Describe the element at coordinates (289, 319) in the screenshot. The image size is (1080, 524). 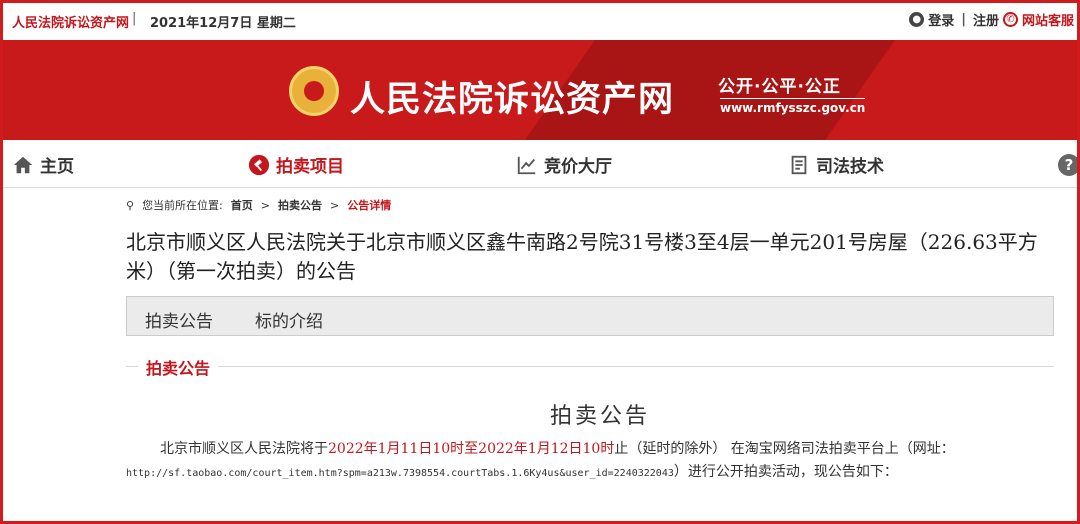
I see `tab-item-intro: 标的介绍` at that location.